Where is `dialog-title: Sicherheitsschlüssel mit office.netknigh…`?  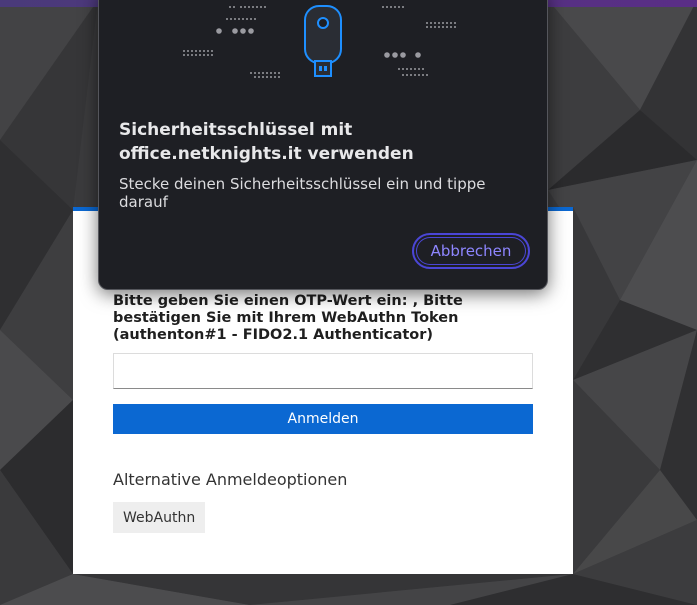 dialog-title: Sicherheitsschlüssel mit office.netknigh… is located at coordinates (266, 142).